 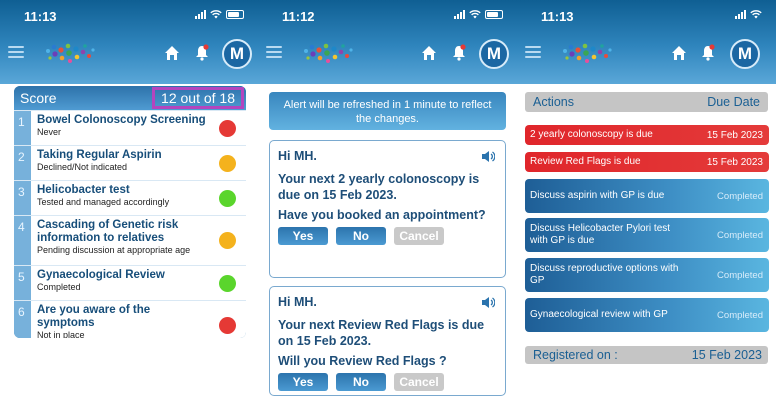 I want to click on score-row-number: 3, so click(x=22, y=198).